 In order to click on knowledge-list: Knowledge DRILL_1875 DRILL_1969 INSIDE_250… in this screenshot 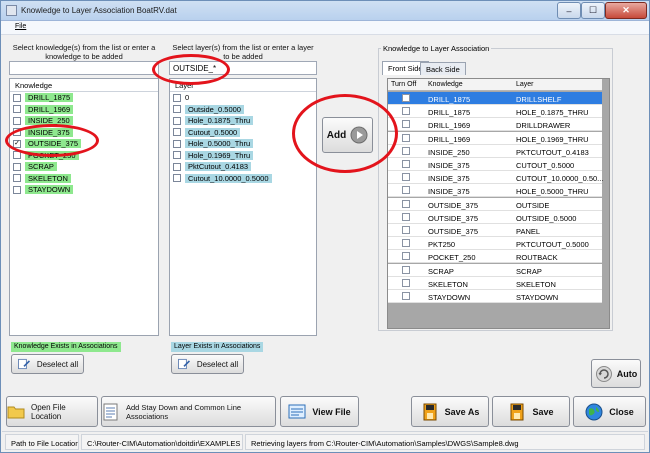, I will do `click(84, 207)`.